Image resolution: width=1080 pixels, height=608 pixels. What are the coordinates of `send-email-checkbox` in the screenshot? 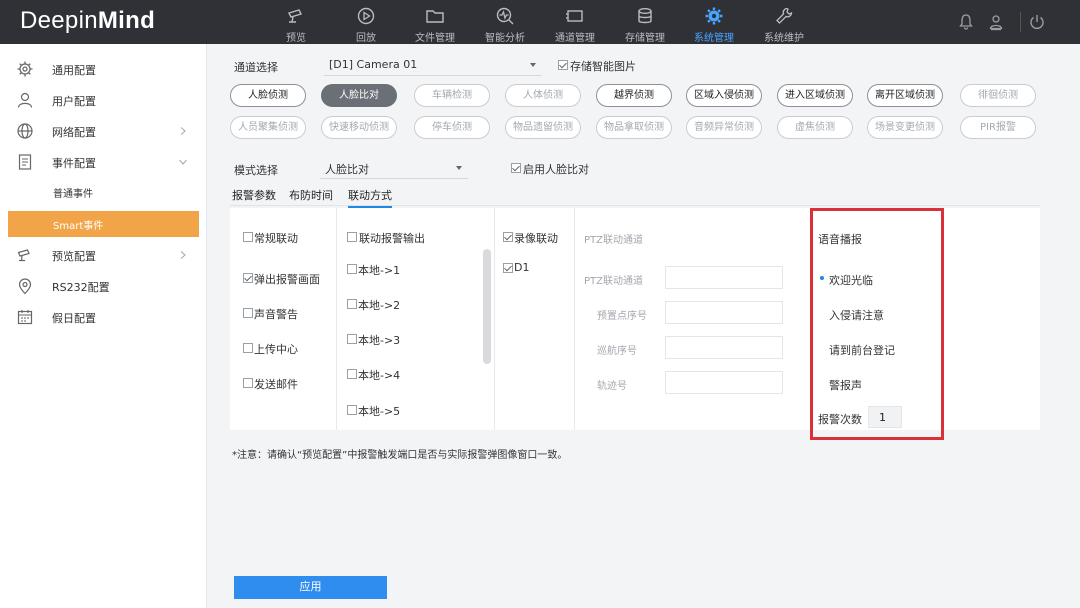 It's located at (248, 383).